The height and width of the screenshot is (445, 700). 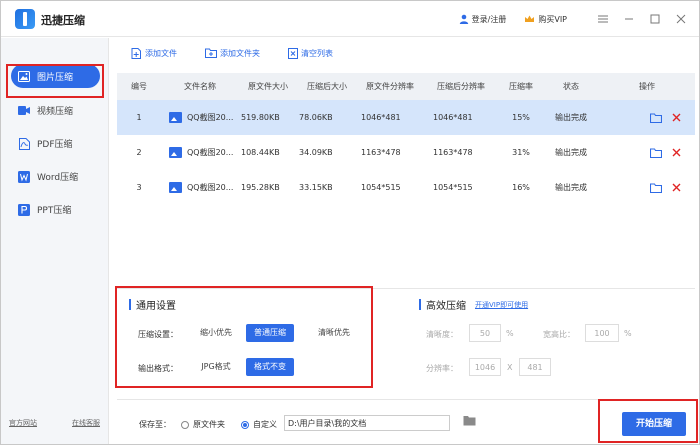 What do you see at coordinates (260, 187) in the screenshot?
I see `row-orig-size: 195.28KB` at bounding box center [260, 187].